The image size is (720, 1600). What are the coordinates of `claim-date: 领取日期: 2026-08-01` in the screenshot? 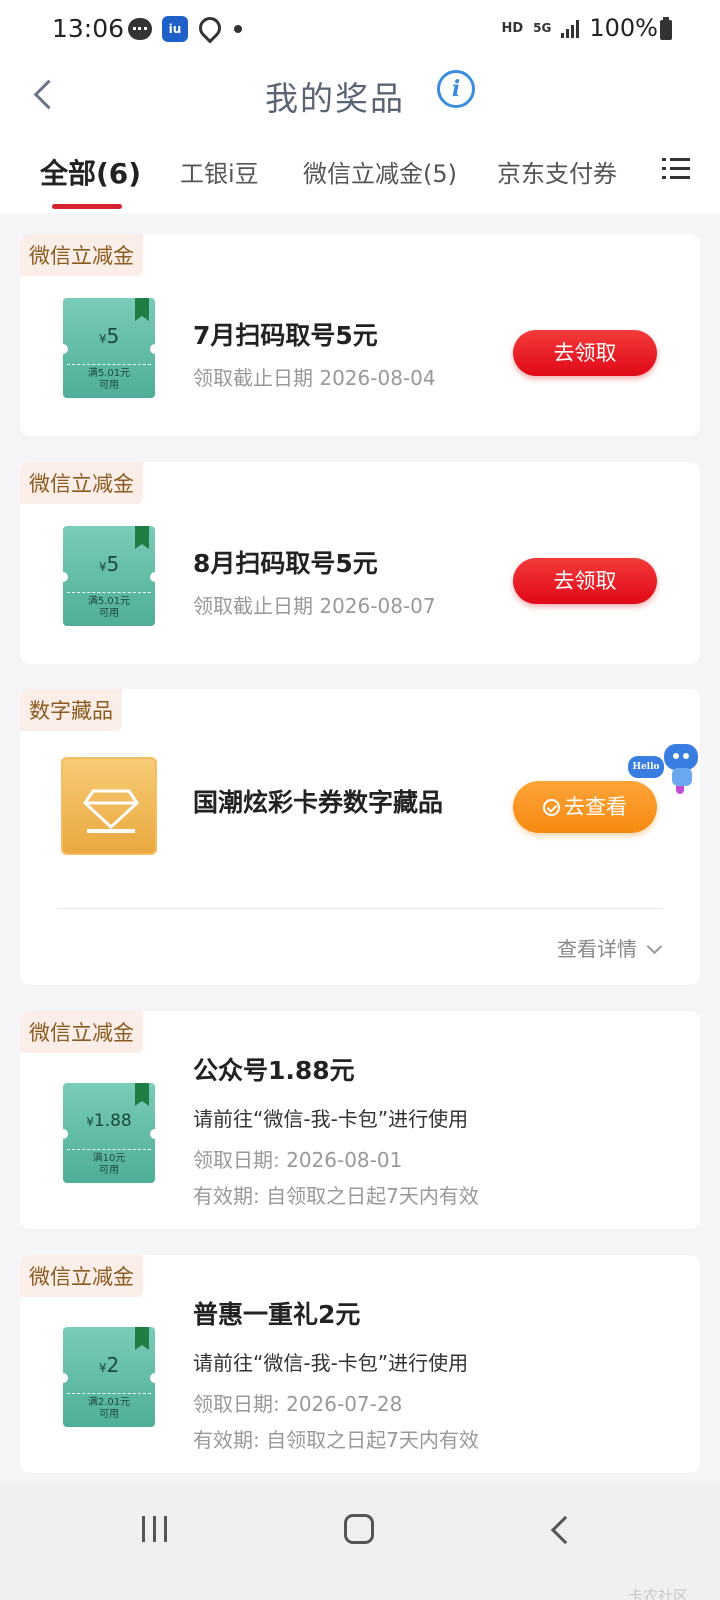 It's located at (298, 1160).